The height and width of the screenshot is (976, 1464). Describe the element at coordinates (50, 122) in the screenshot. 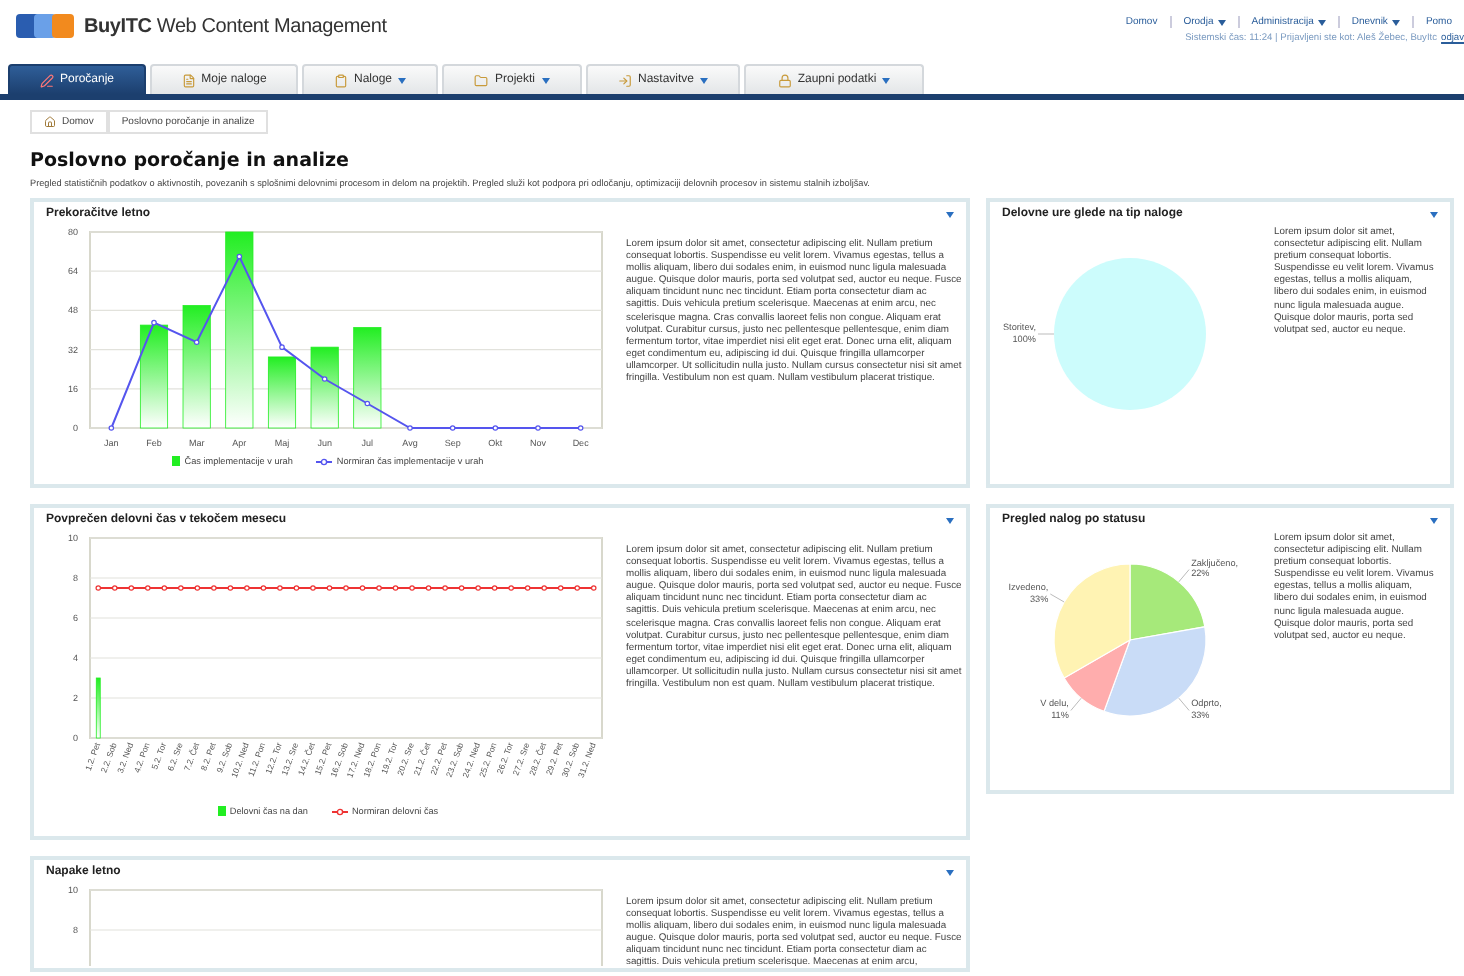

I see `home-icon` at that location.